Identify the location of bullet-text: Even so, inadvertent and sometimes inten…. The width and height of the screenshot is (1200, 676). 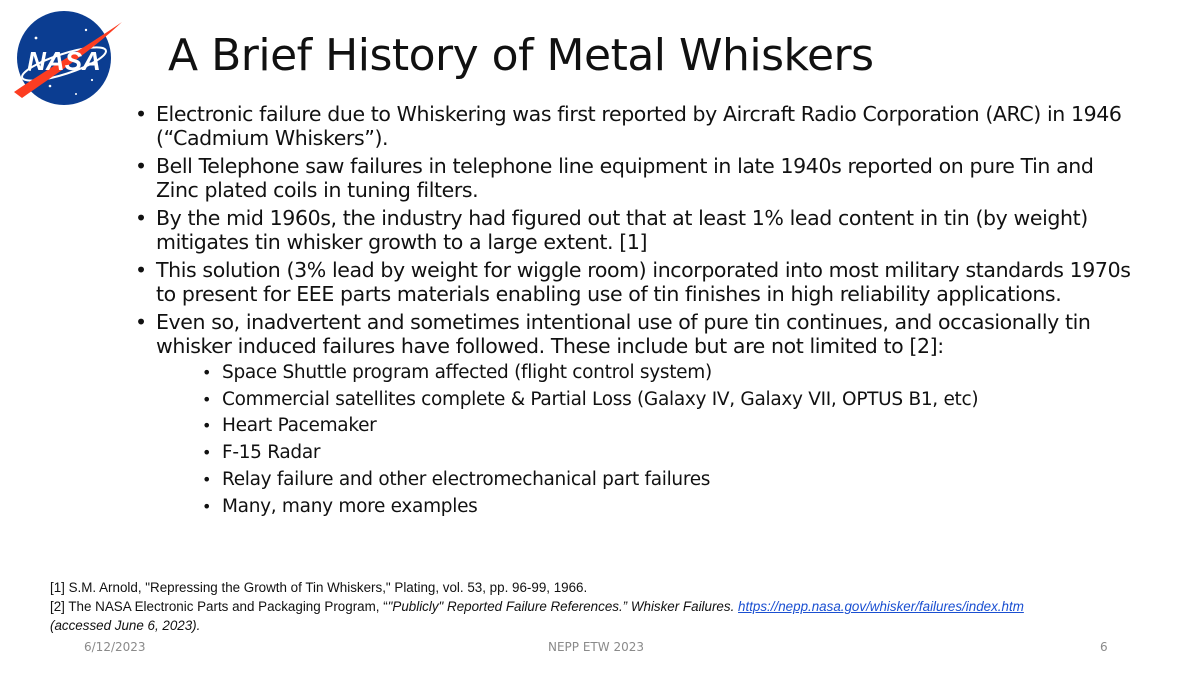
(623, 334).